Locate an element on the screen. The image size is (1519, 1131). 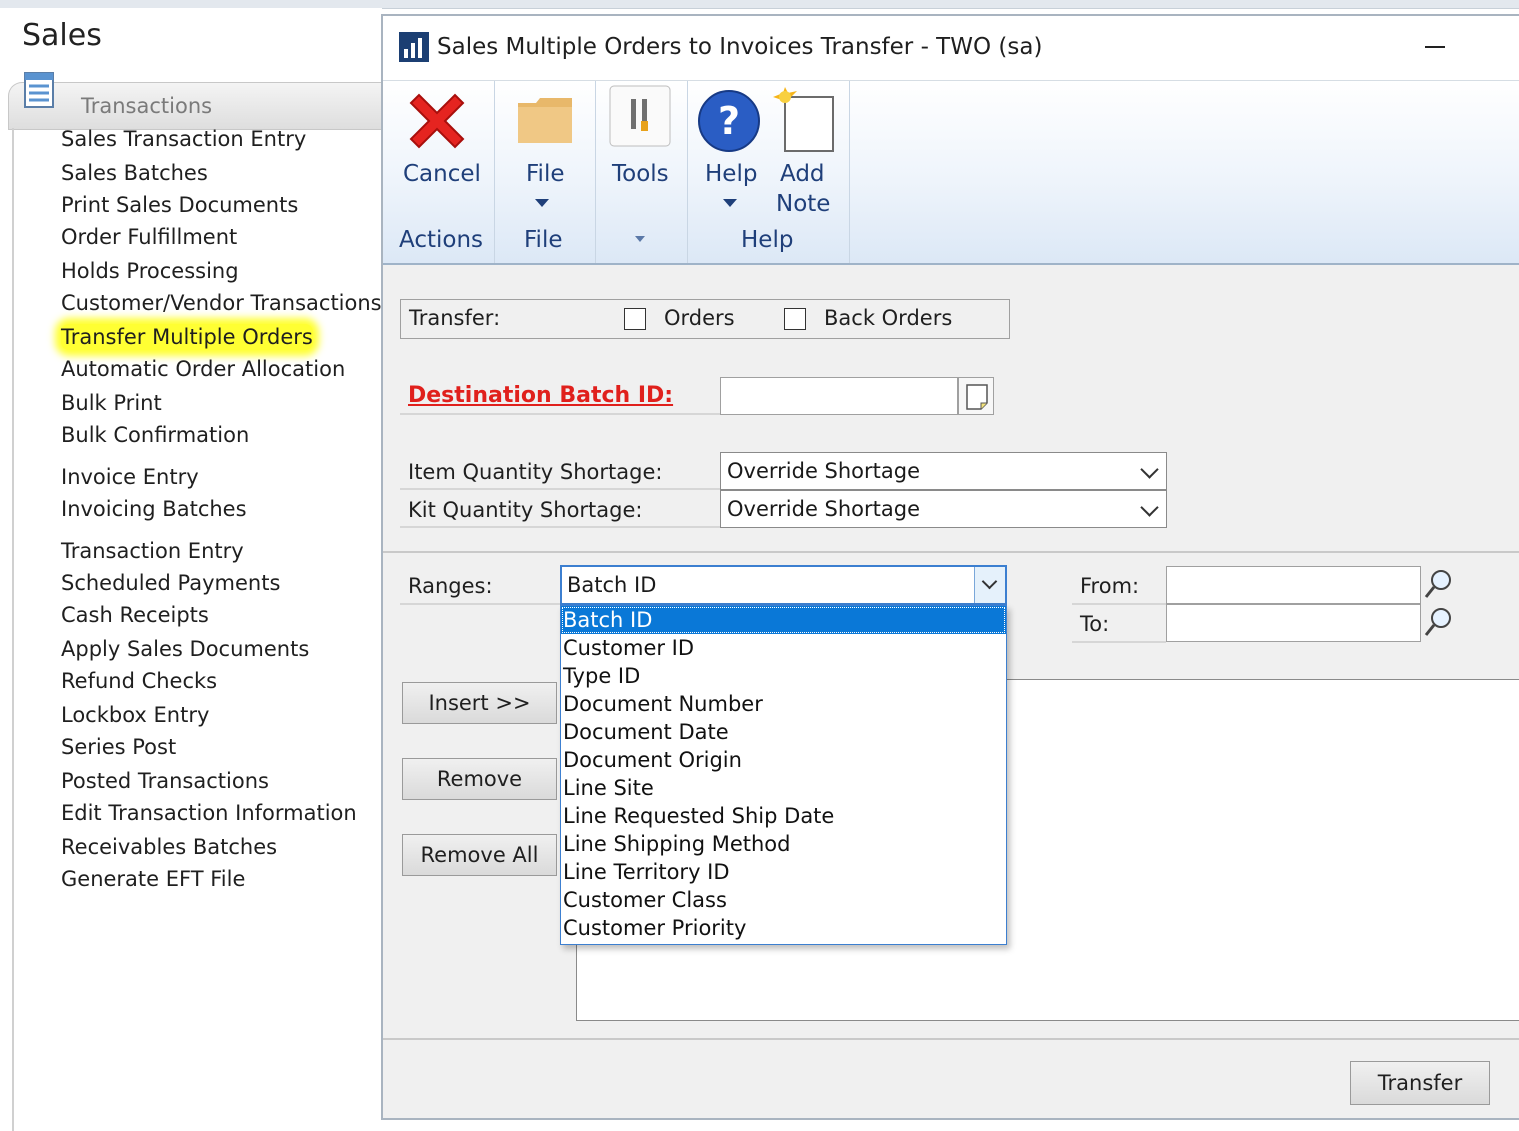
group-label-help: Help is located at coordinates (767, 240).